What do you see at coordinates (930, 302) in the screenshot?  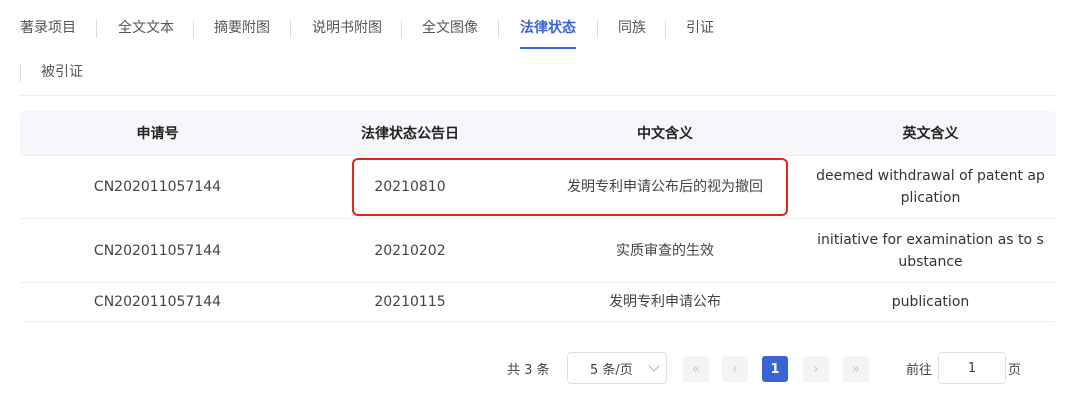 I see `cell-english-meaning: publication` at bounding box center [930, 302].